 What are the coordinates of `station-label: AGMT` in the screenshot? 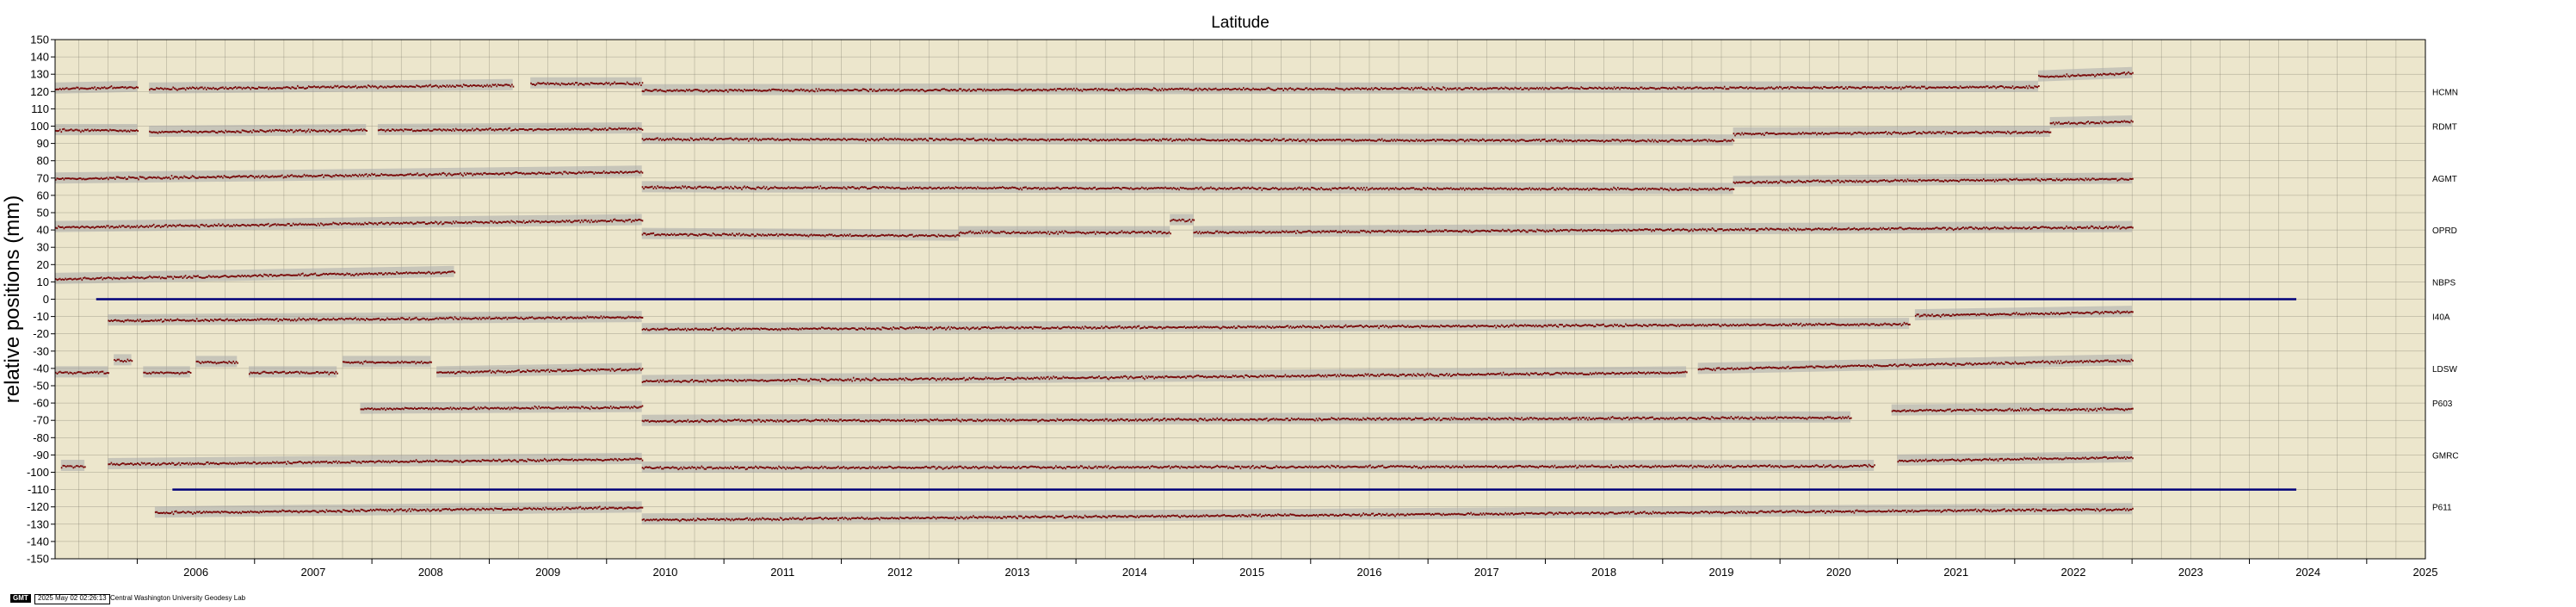 It's located at (2444, 179).